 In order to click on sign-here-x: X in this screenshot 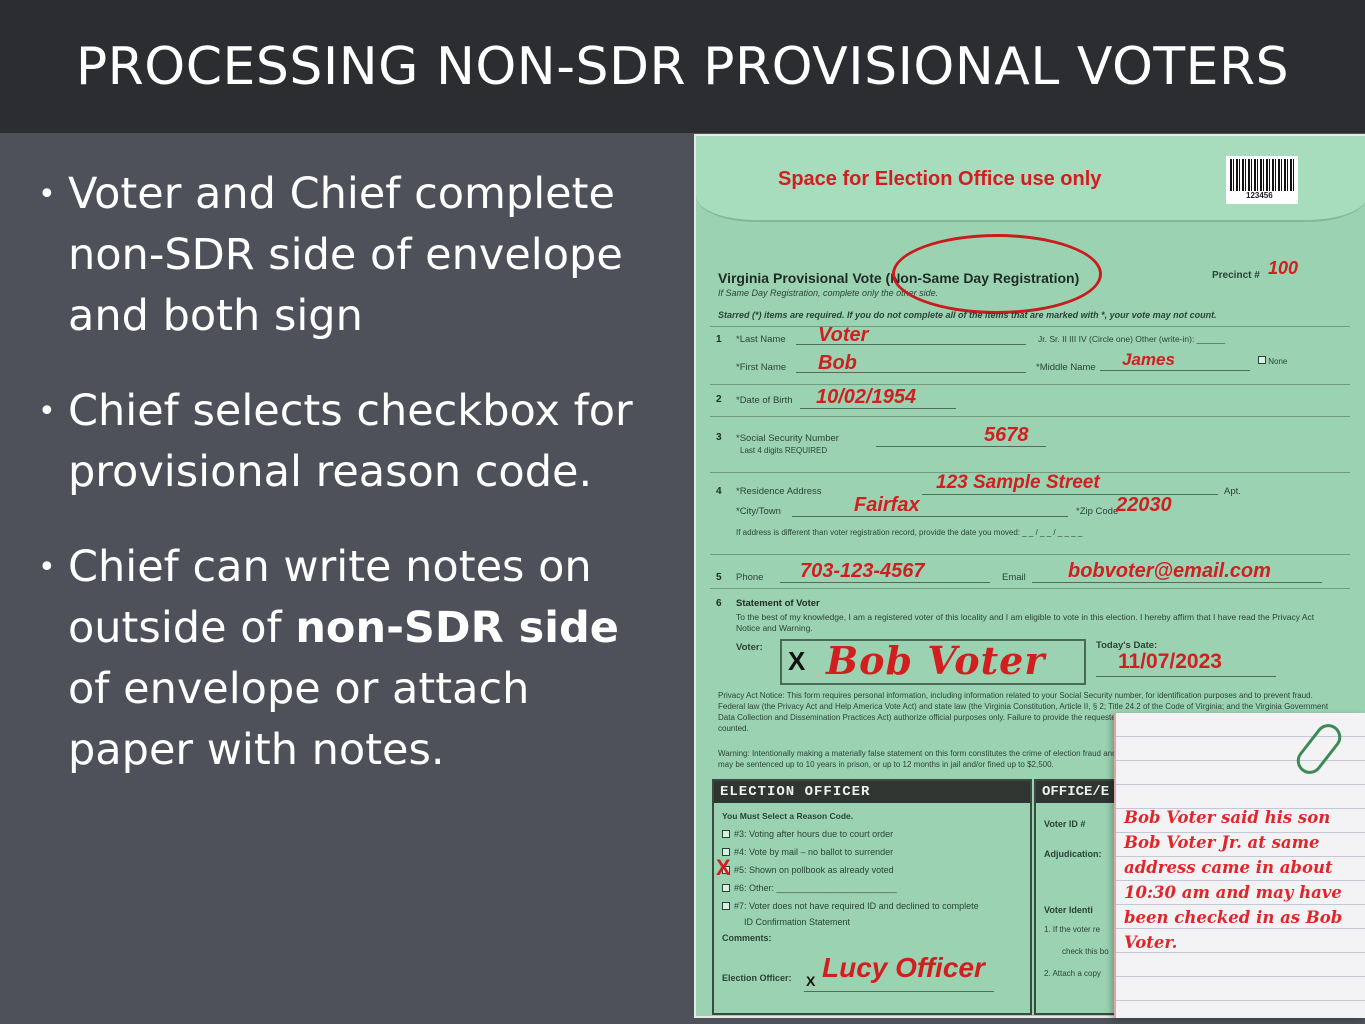, I will do `click(797, 661)`.